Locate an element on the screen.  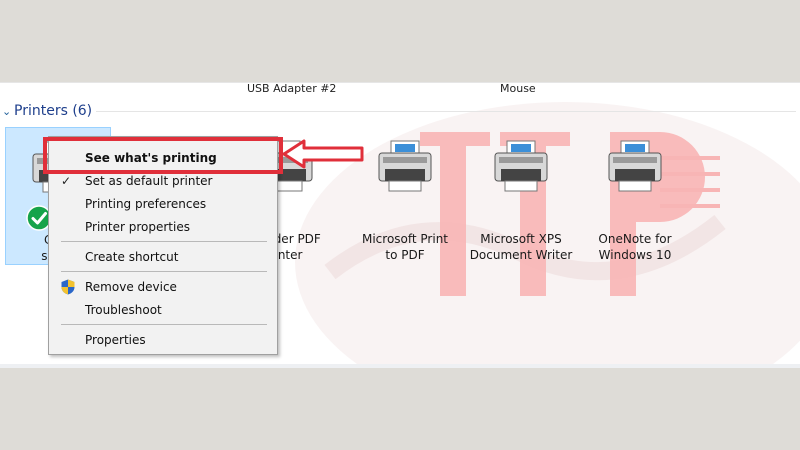
group-title: Printers (6) is located at coordinates (53, 111).